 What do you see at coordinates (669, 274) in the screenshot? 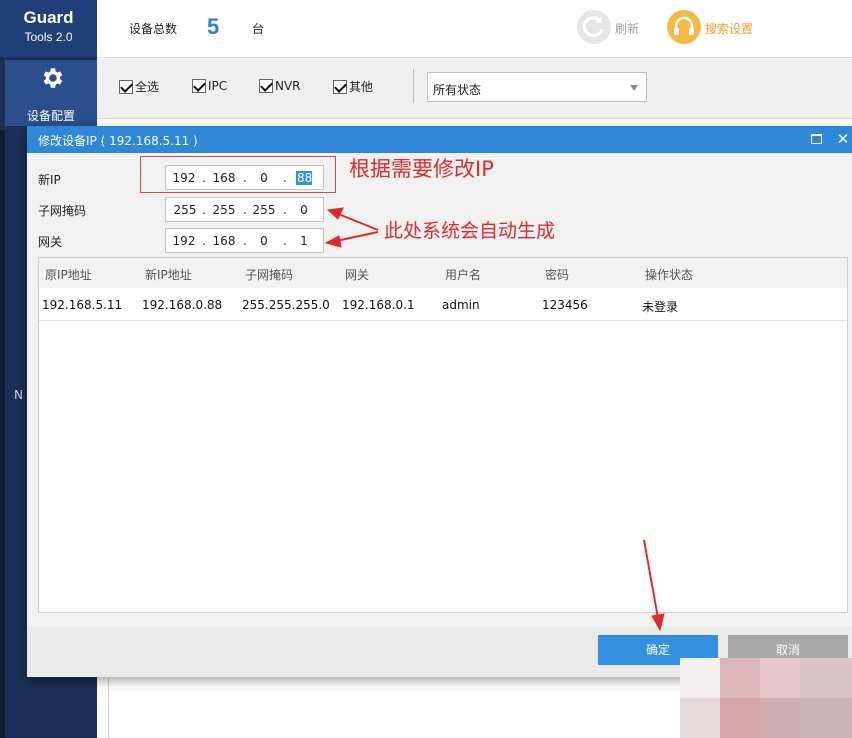
I see `column-header: 操作状态` at bounding box center [669, 274].